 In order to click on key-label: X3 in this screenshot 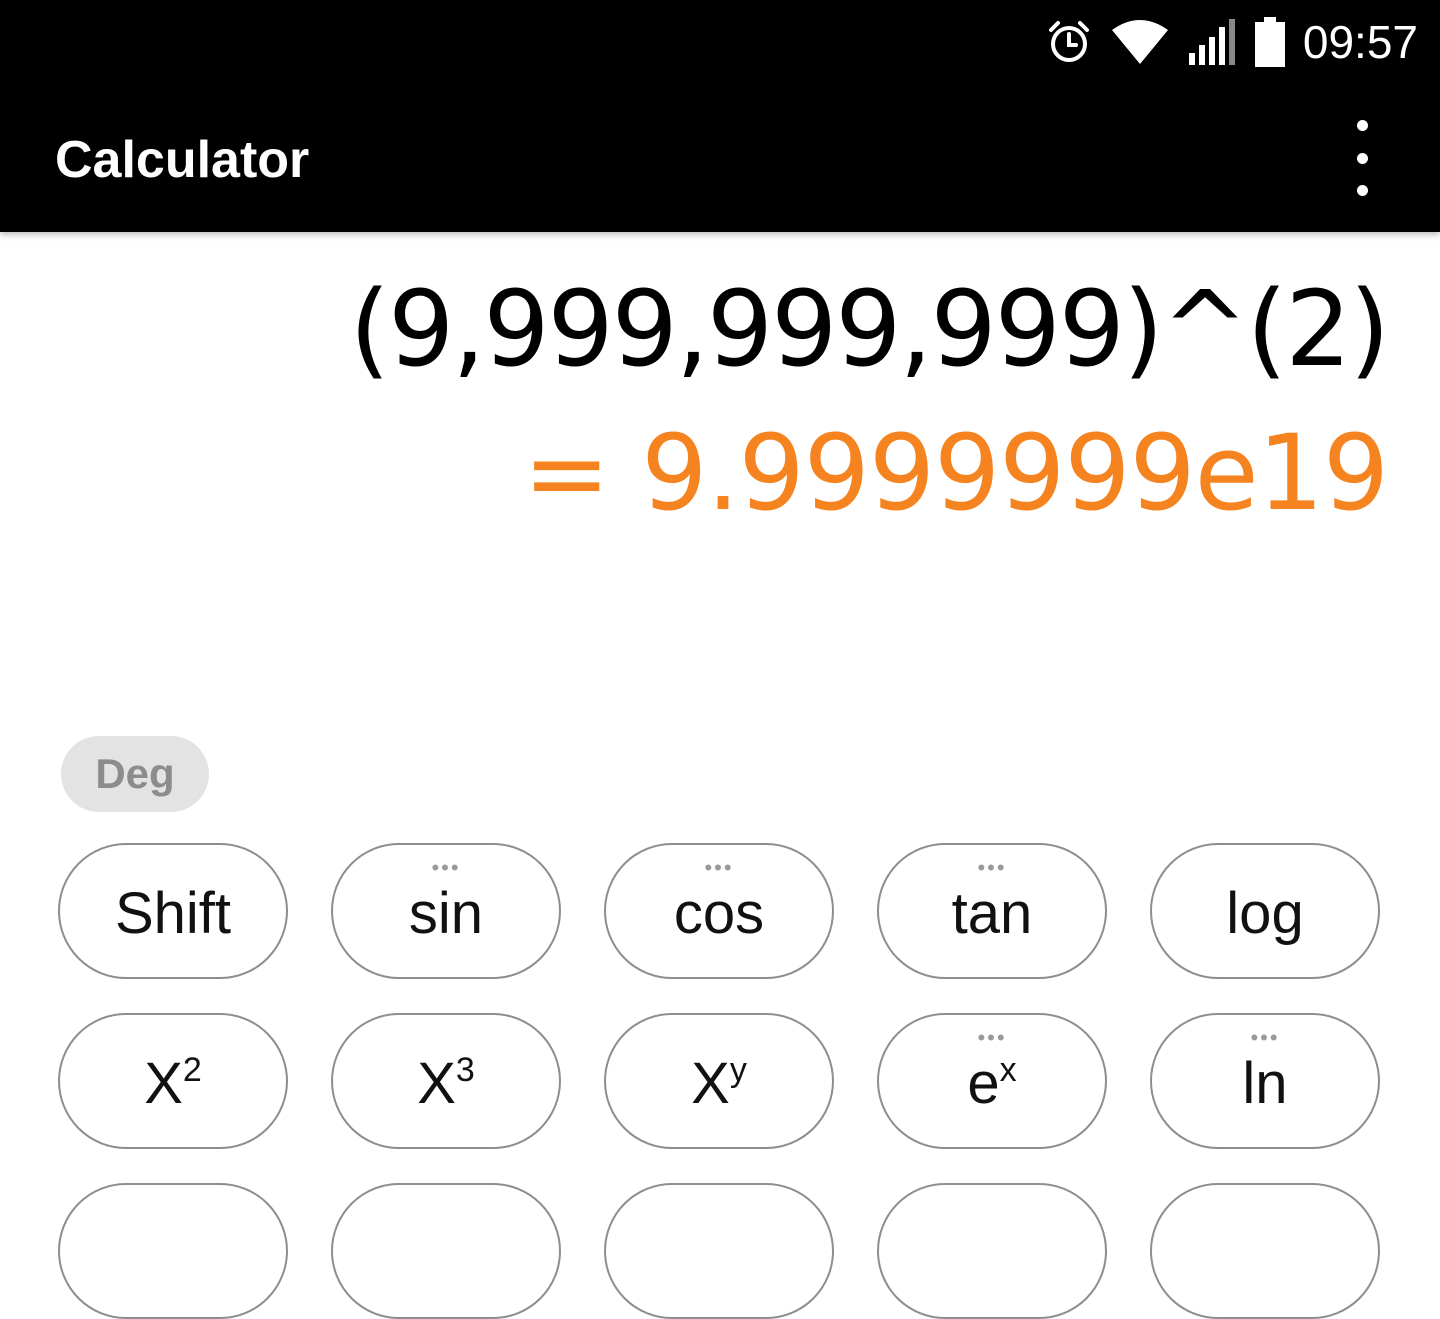, I will do `click(446, 1083)`.